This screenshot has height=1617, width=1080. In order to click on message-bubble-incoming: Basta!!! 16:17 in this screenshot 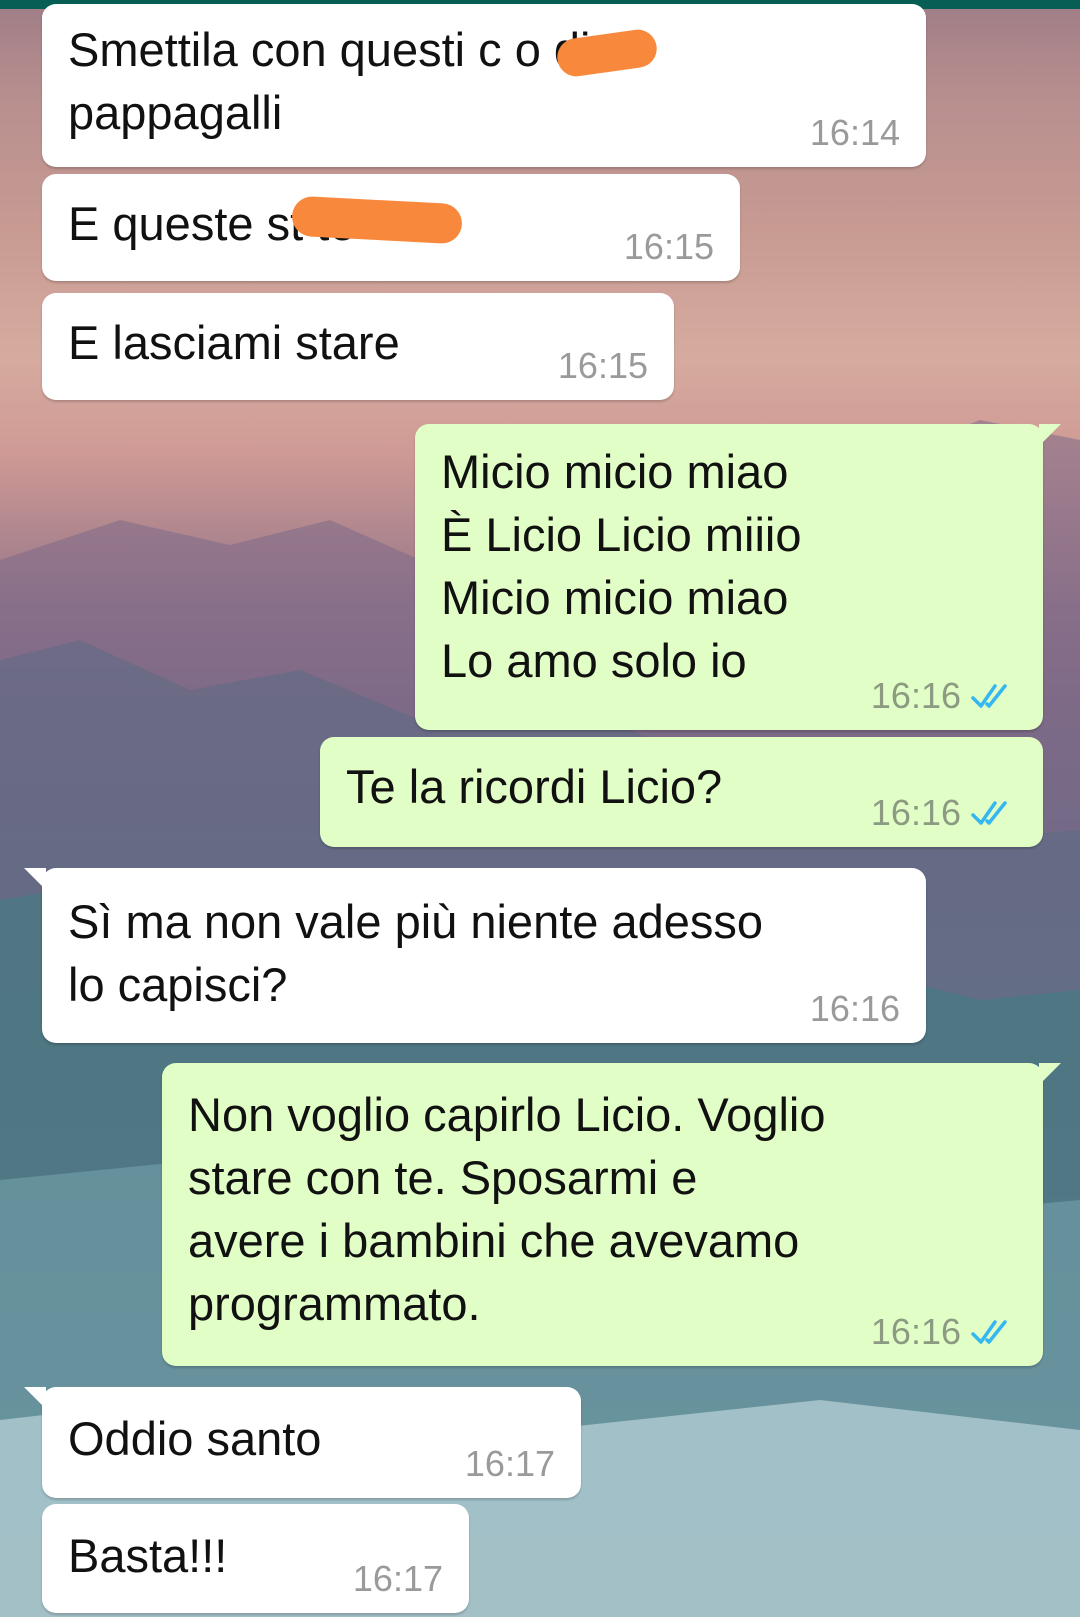, I will do `click(255, 1558)`.